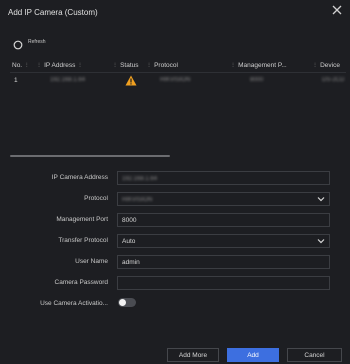  I want to click on ip-camera-address-label: IP Camera Address, so click(79, 177).